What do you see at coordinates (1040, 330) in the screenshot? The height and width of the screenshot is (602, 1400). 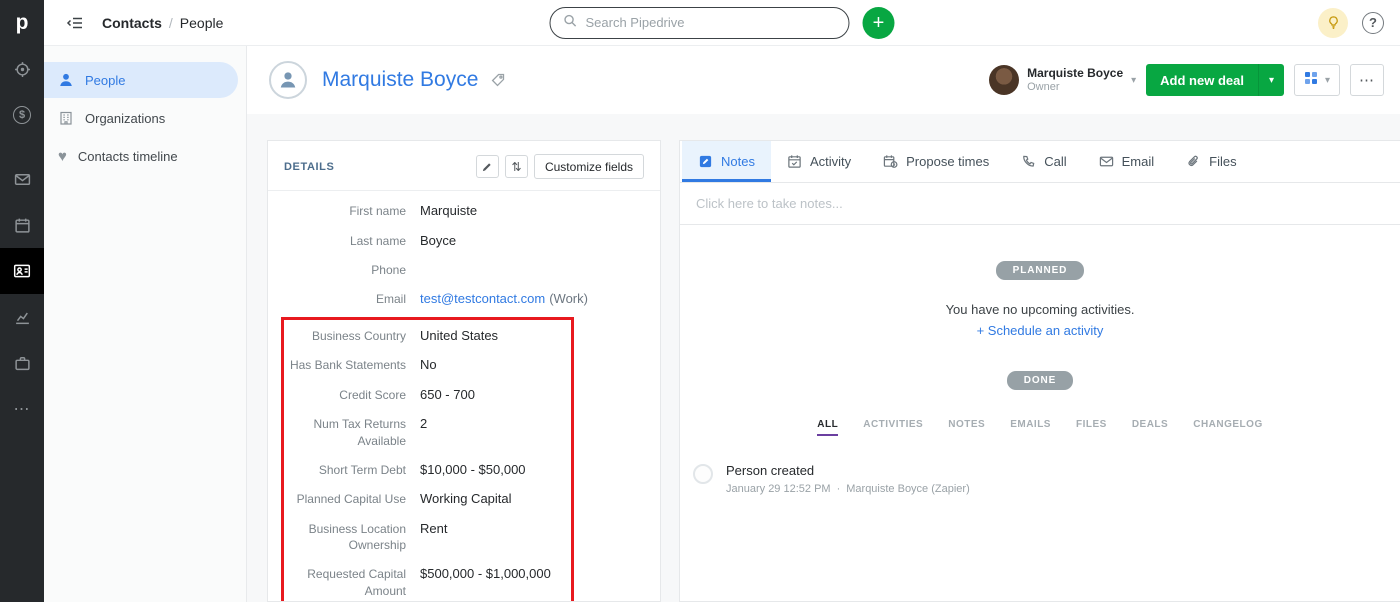 I see `schedule-activity-link: + Schedule an activity` at bounding box center [1040, 330].